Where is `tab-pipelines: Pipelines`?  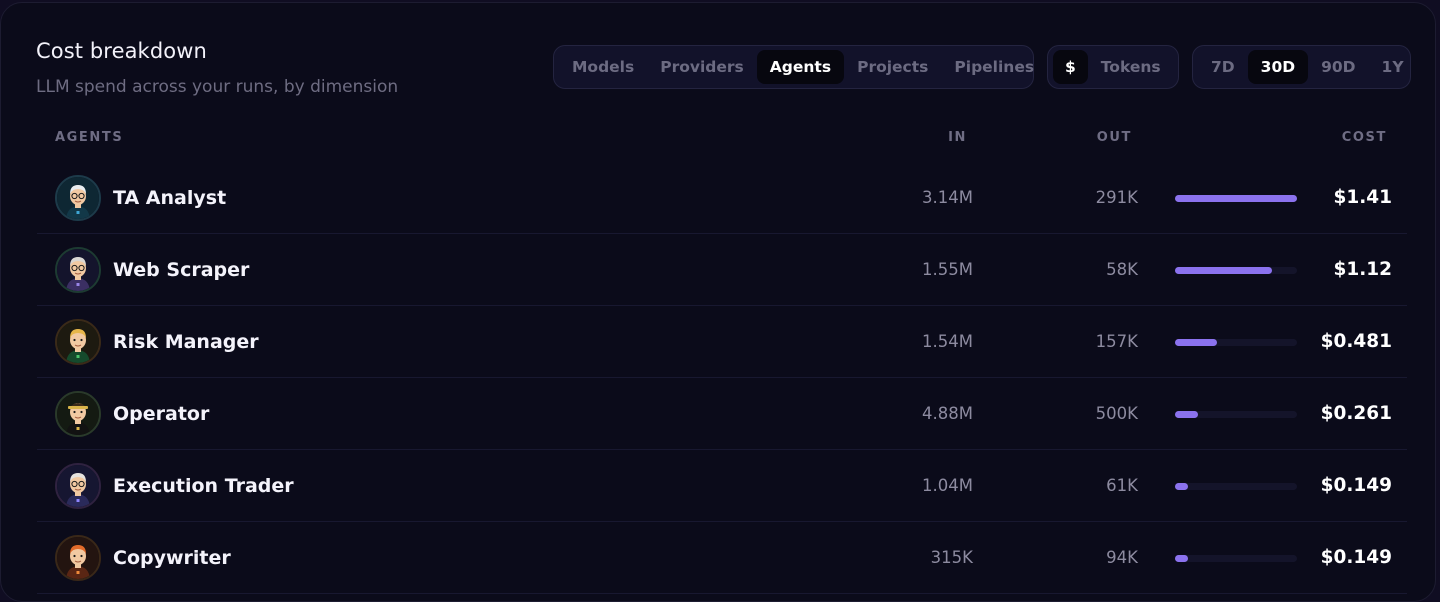
tab-pipelines: Pipelines is located at coordinates (994, 67).